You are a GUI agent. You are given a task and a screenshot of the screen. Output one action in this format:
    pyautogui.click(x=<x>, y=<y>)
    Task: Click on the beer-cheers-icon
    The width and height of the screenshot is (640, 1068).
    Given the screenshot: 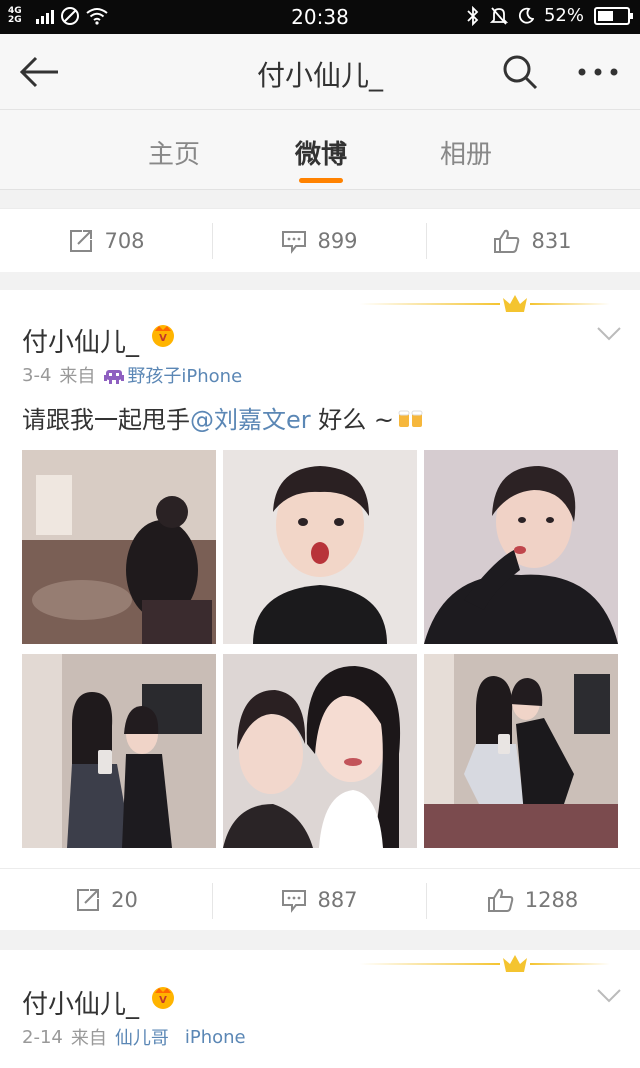 What is the action you would take?
    pyautogui.click(x=410, y=418)
    